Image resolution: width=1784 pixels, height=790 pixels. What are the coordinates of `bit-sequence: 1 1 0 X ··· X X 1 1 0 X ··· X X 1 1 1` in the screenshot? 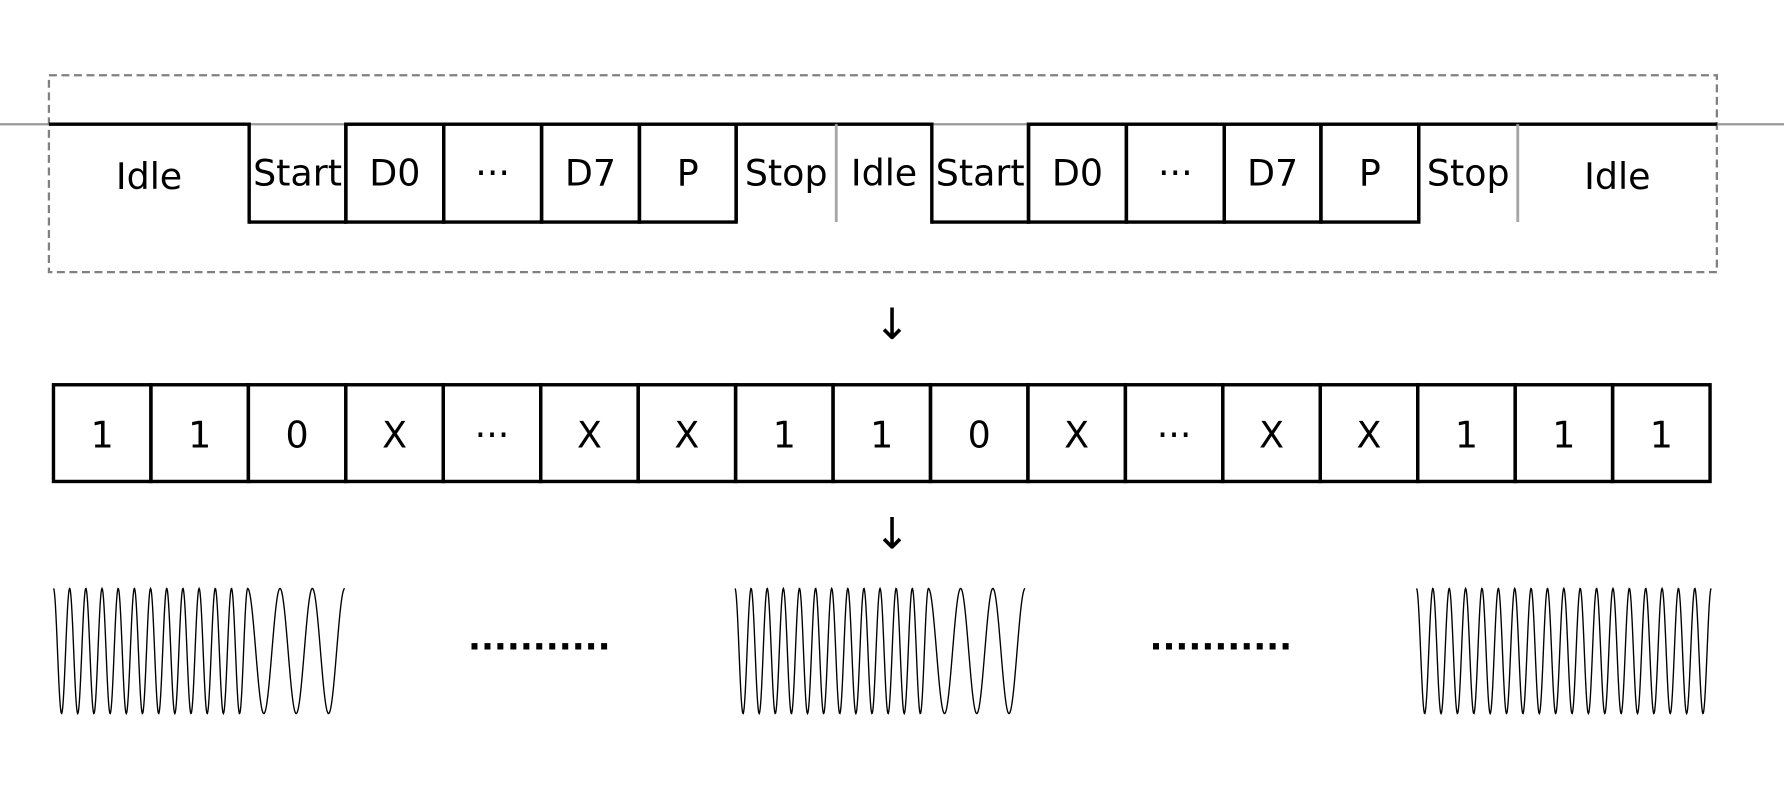 It's located at (881, 433).